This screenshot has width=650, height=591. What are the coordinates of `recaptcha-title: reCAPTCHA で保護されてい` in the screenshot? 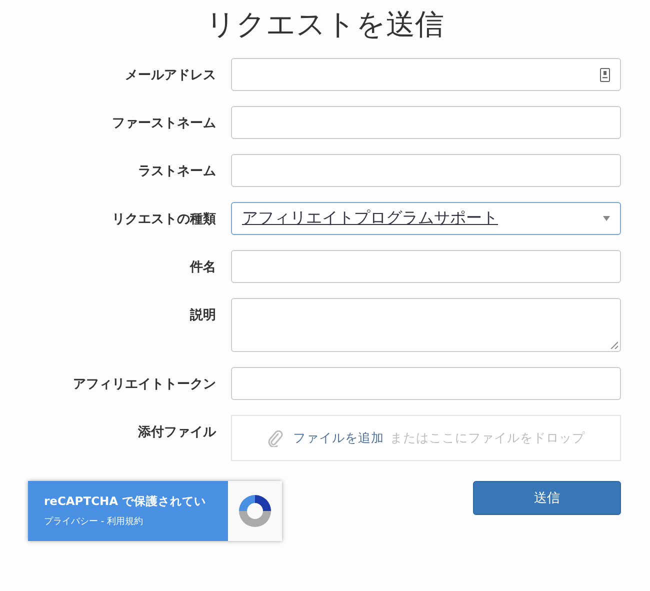 It's located at (126, 501).